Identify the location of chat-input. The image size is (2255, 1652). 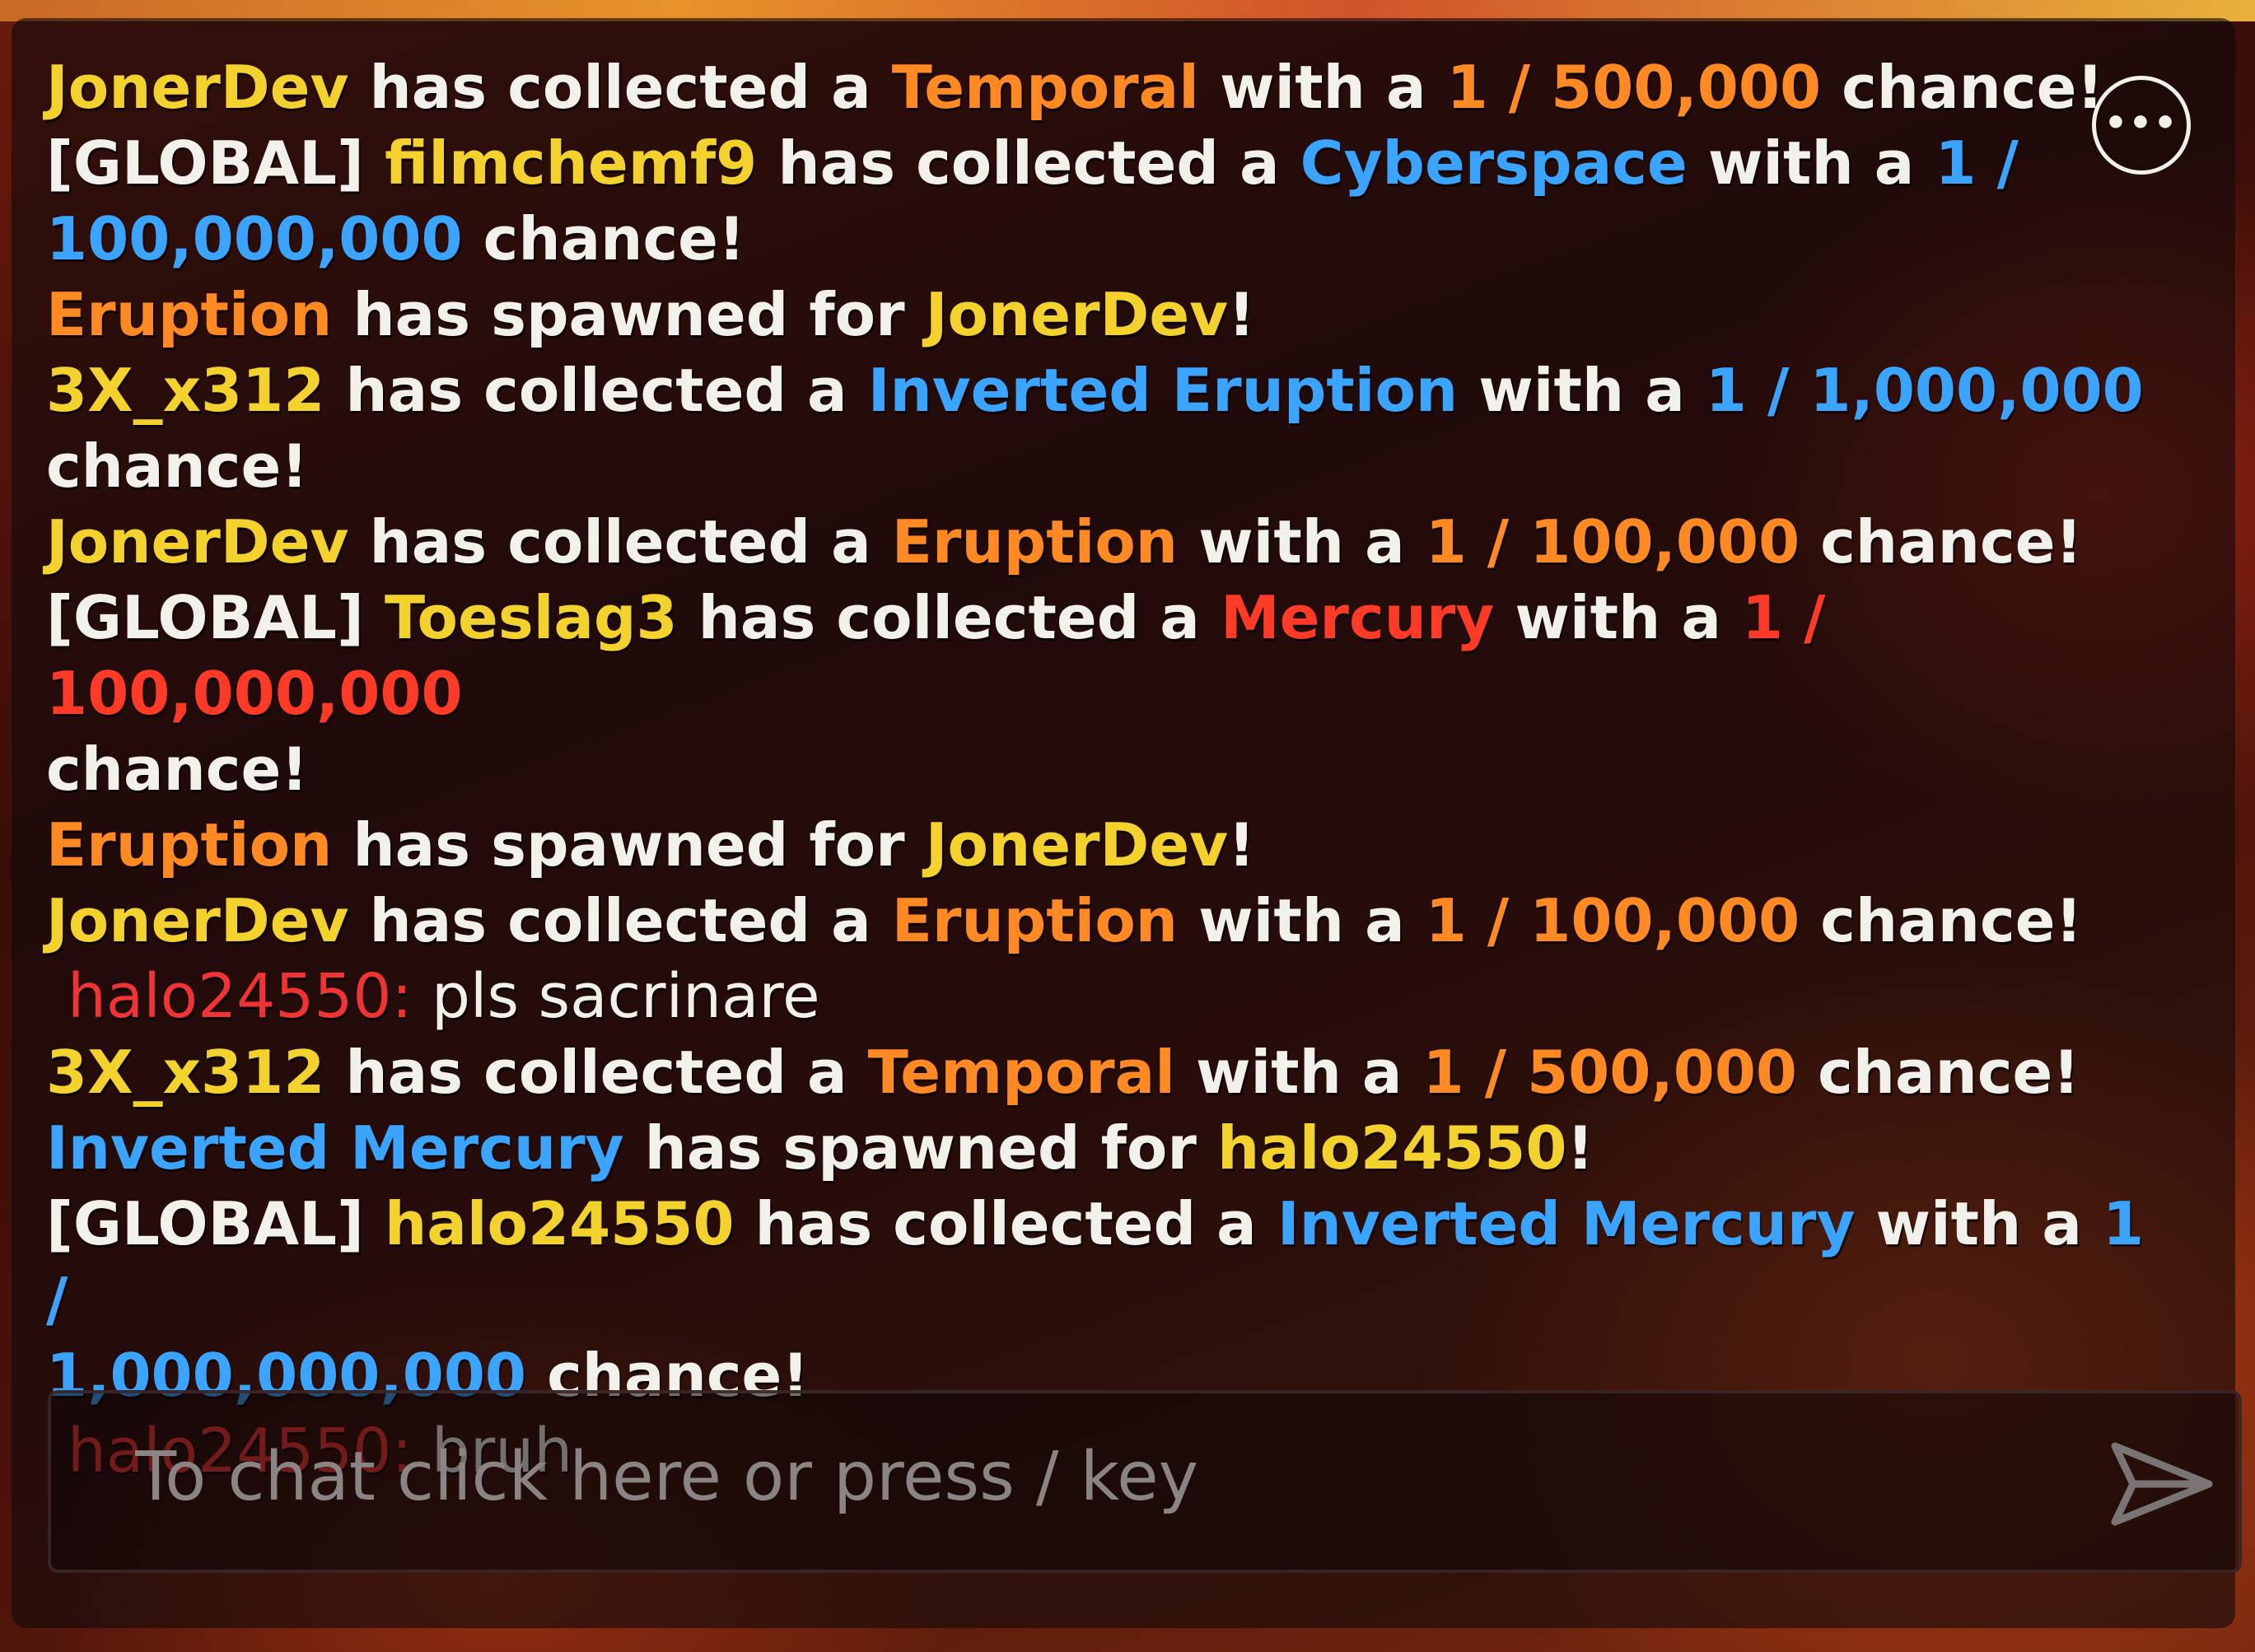
(1082, 1476).